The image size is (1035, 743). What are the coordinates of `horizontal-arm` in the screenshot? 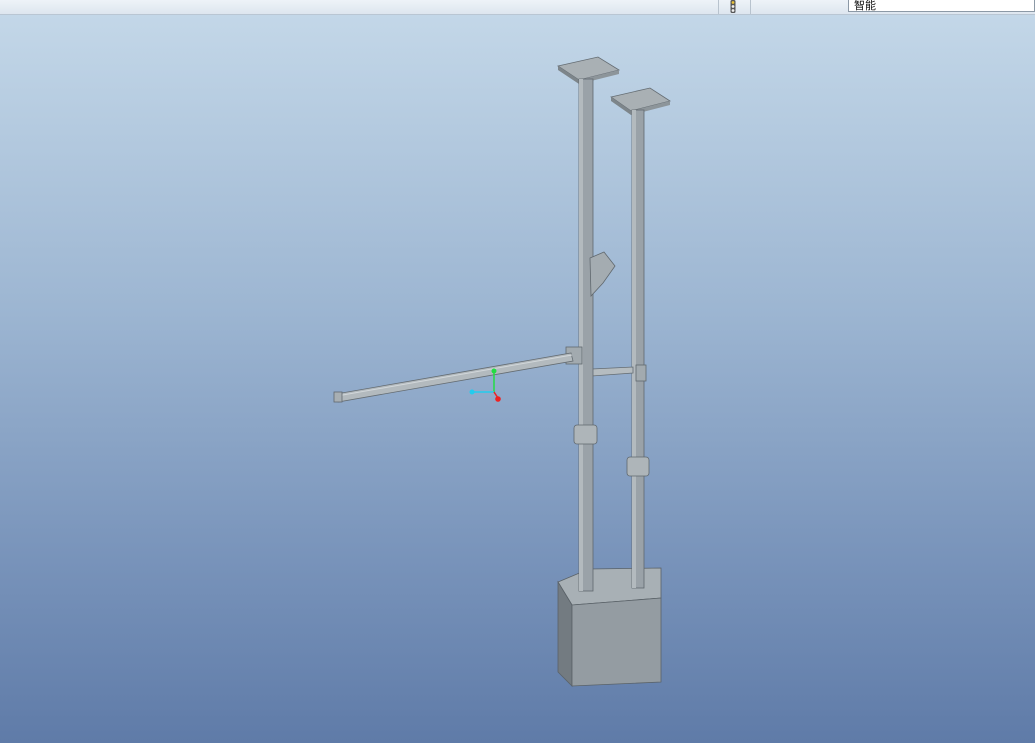 It's located at (453, 377).